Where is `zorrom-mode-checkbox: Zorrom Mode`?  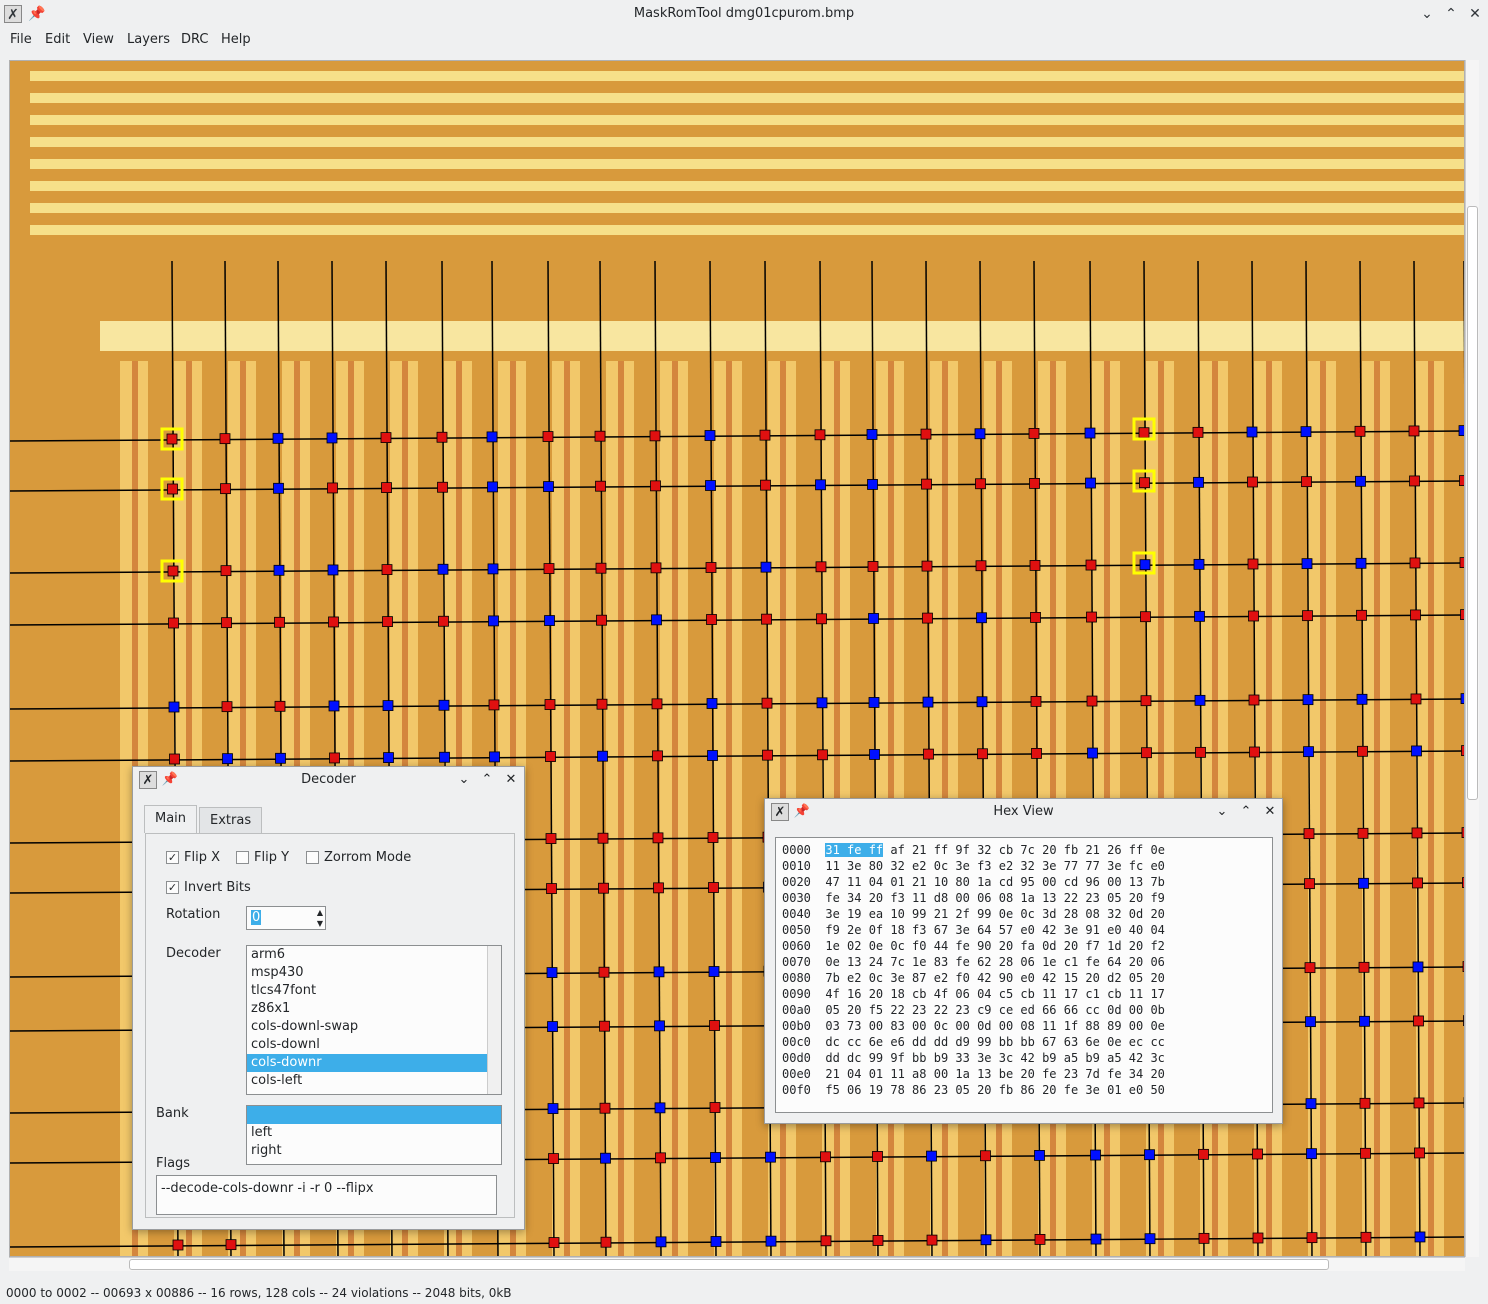 zorrom-mode-checkbox: Zorrom Mode is located at coordinates (358, 857).